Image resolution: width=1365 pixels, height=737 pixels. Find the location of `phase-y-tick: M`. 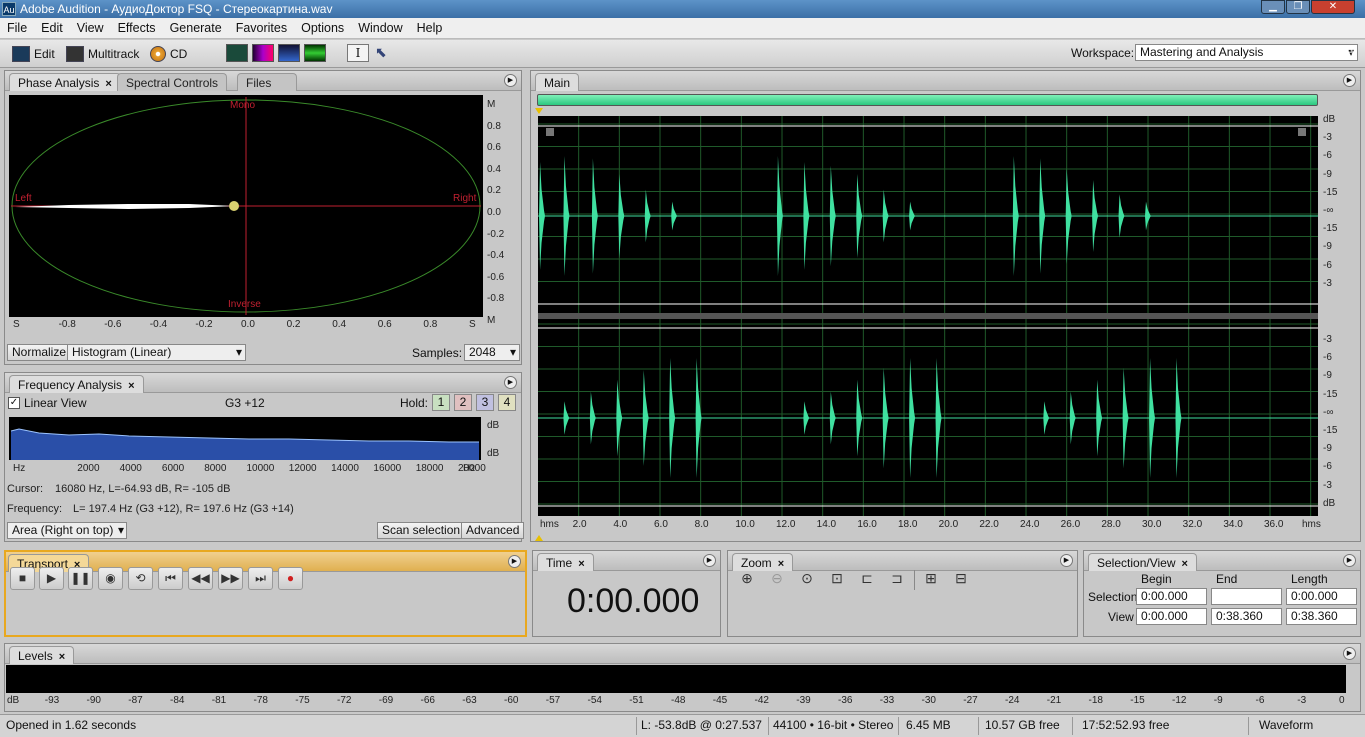

phase-y-tick: M is located at coordinates (491, 320).